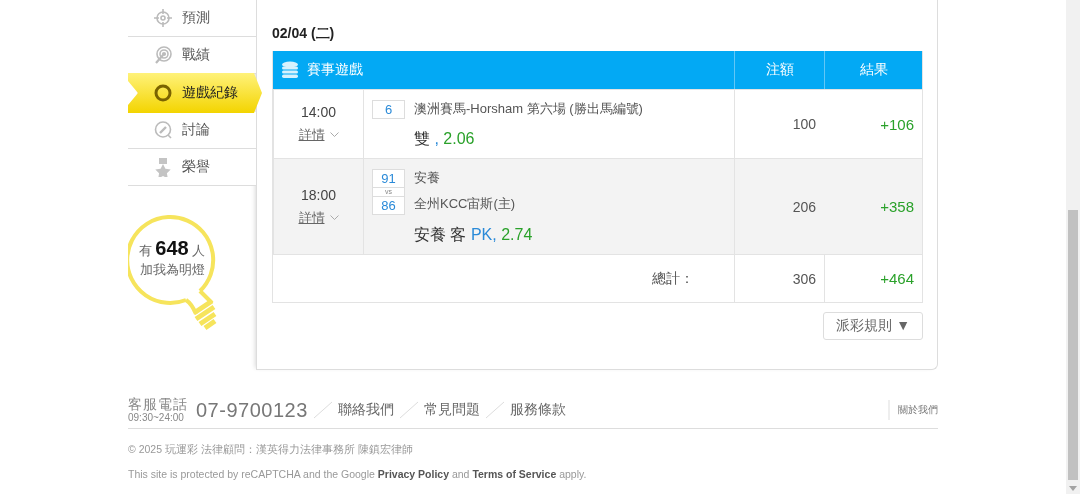 This screenshot has width=1080, height=494. Describe the element at coordinates (388, 178) in the screenshot. I see `score: 91` at that location.